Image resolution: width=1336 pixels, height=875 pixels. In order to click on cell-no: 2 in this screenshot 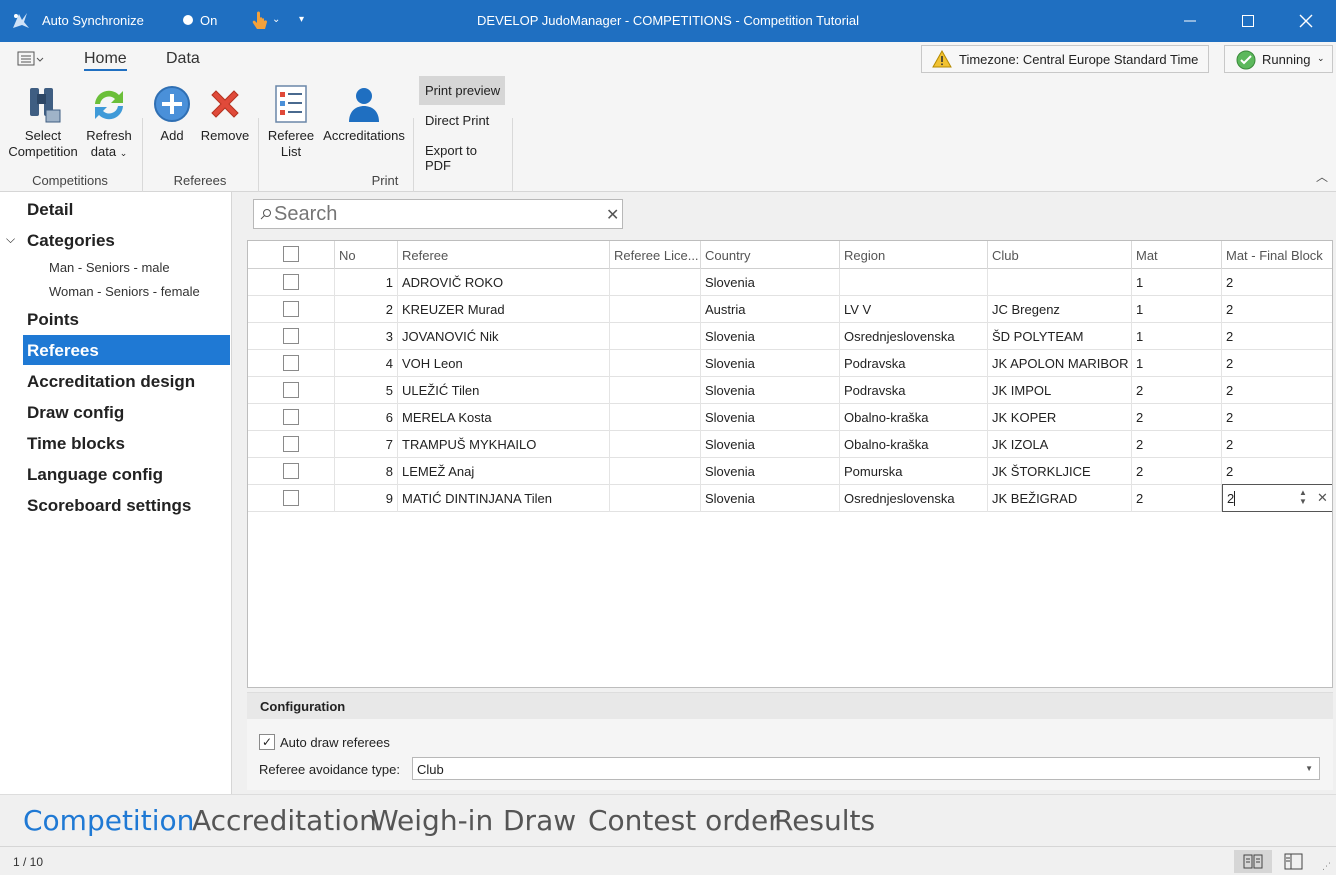, I will do `click(366, 309)`.